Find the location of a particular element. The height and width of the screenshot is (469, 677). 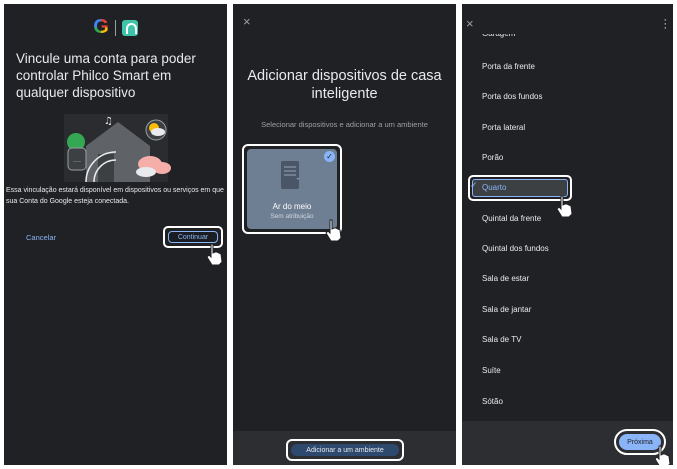

logo-divider is located at coordinates (115, 27).